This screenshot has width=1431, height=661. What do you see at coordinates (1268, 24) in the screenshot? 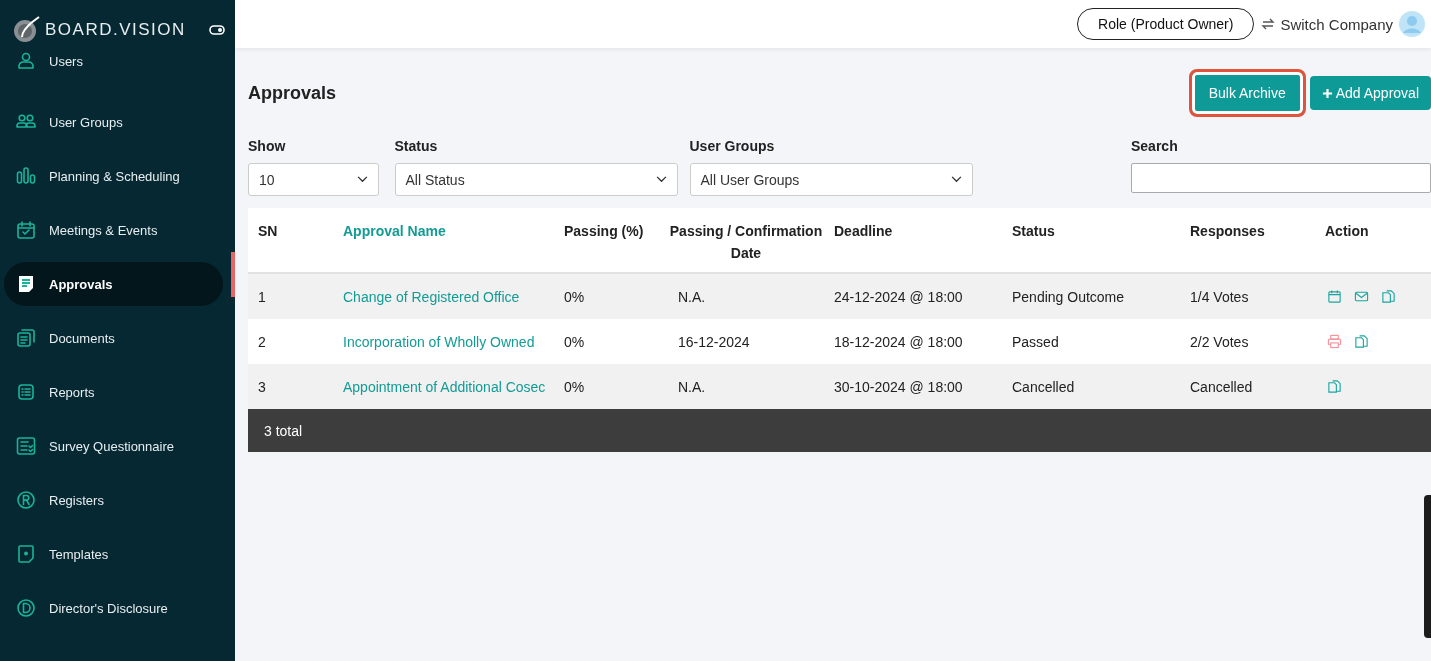
I see `swap-icon` at bounding box center [1268, 24].